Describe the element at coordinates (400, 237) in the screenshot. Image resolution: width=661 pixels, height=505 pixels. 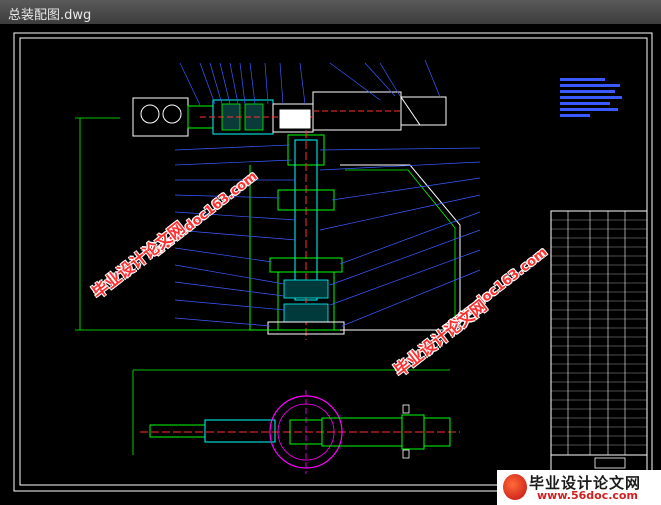
I see `leader-lines-right` at that location.